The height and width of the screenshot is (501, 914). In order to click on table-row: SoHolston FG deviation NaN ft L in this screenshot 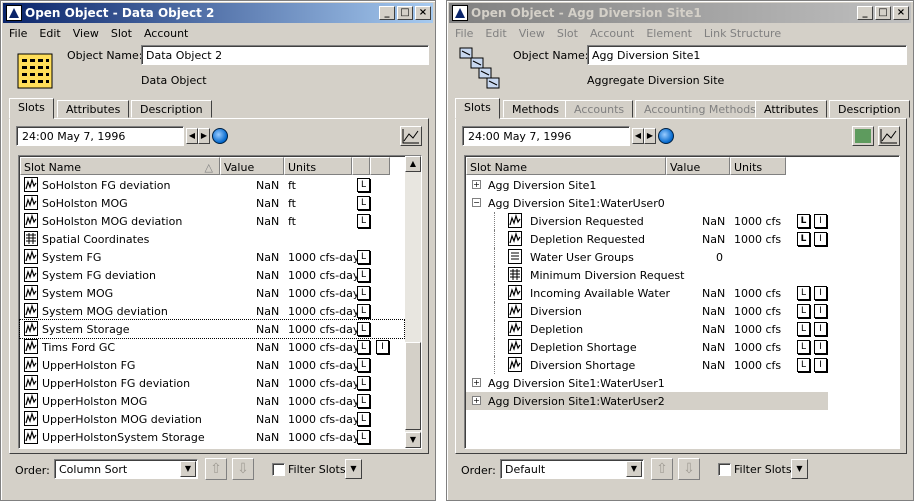, I will do `click(212, 185)`.